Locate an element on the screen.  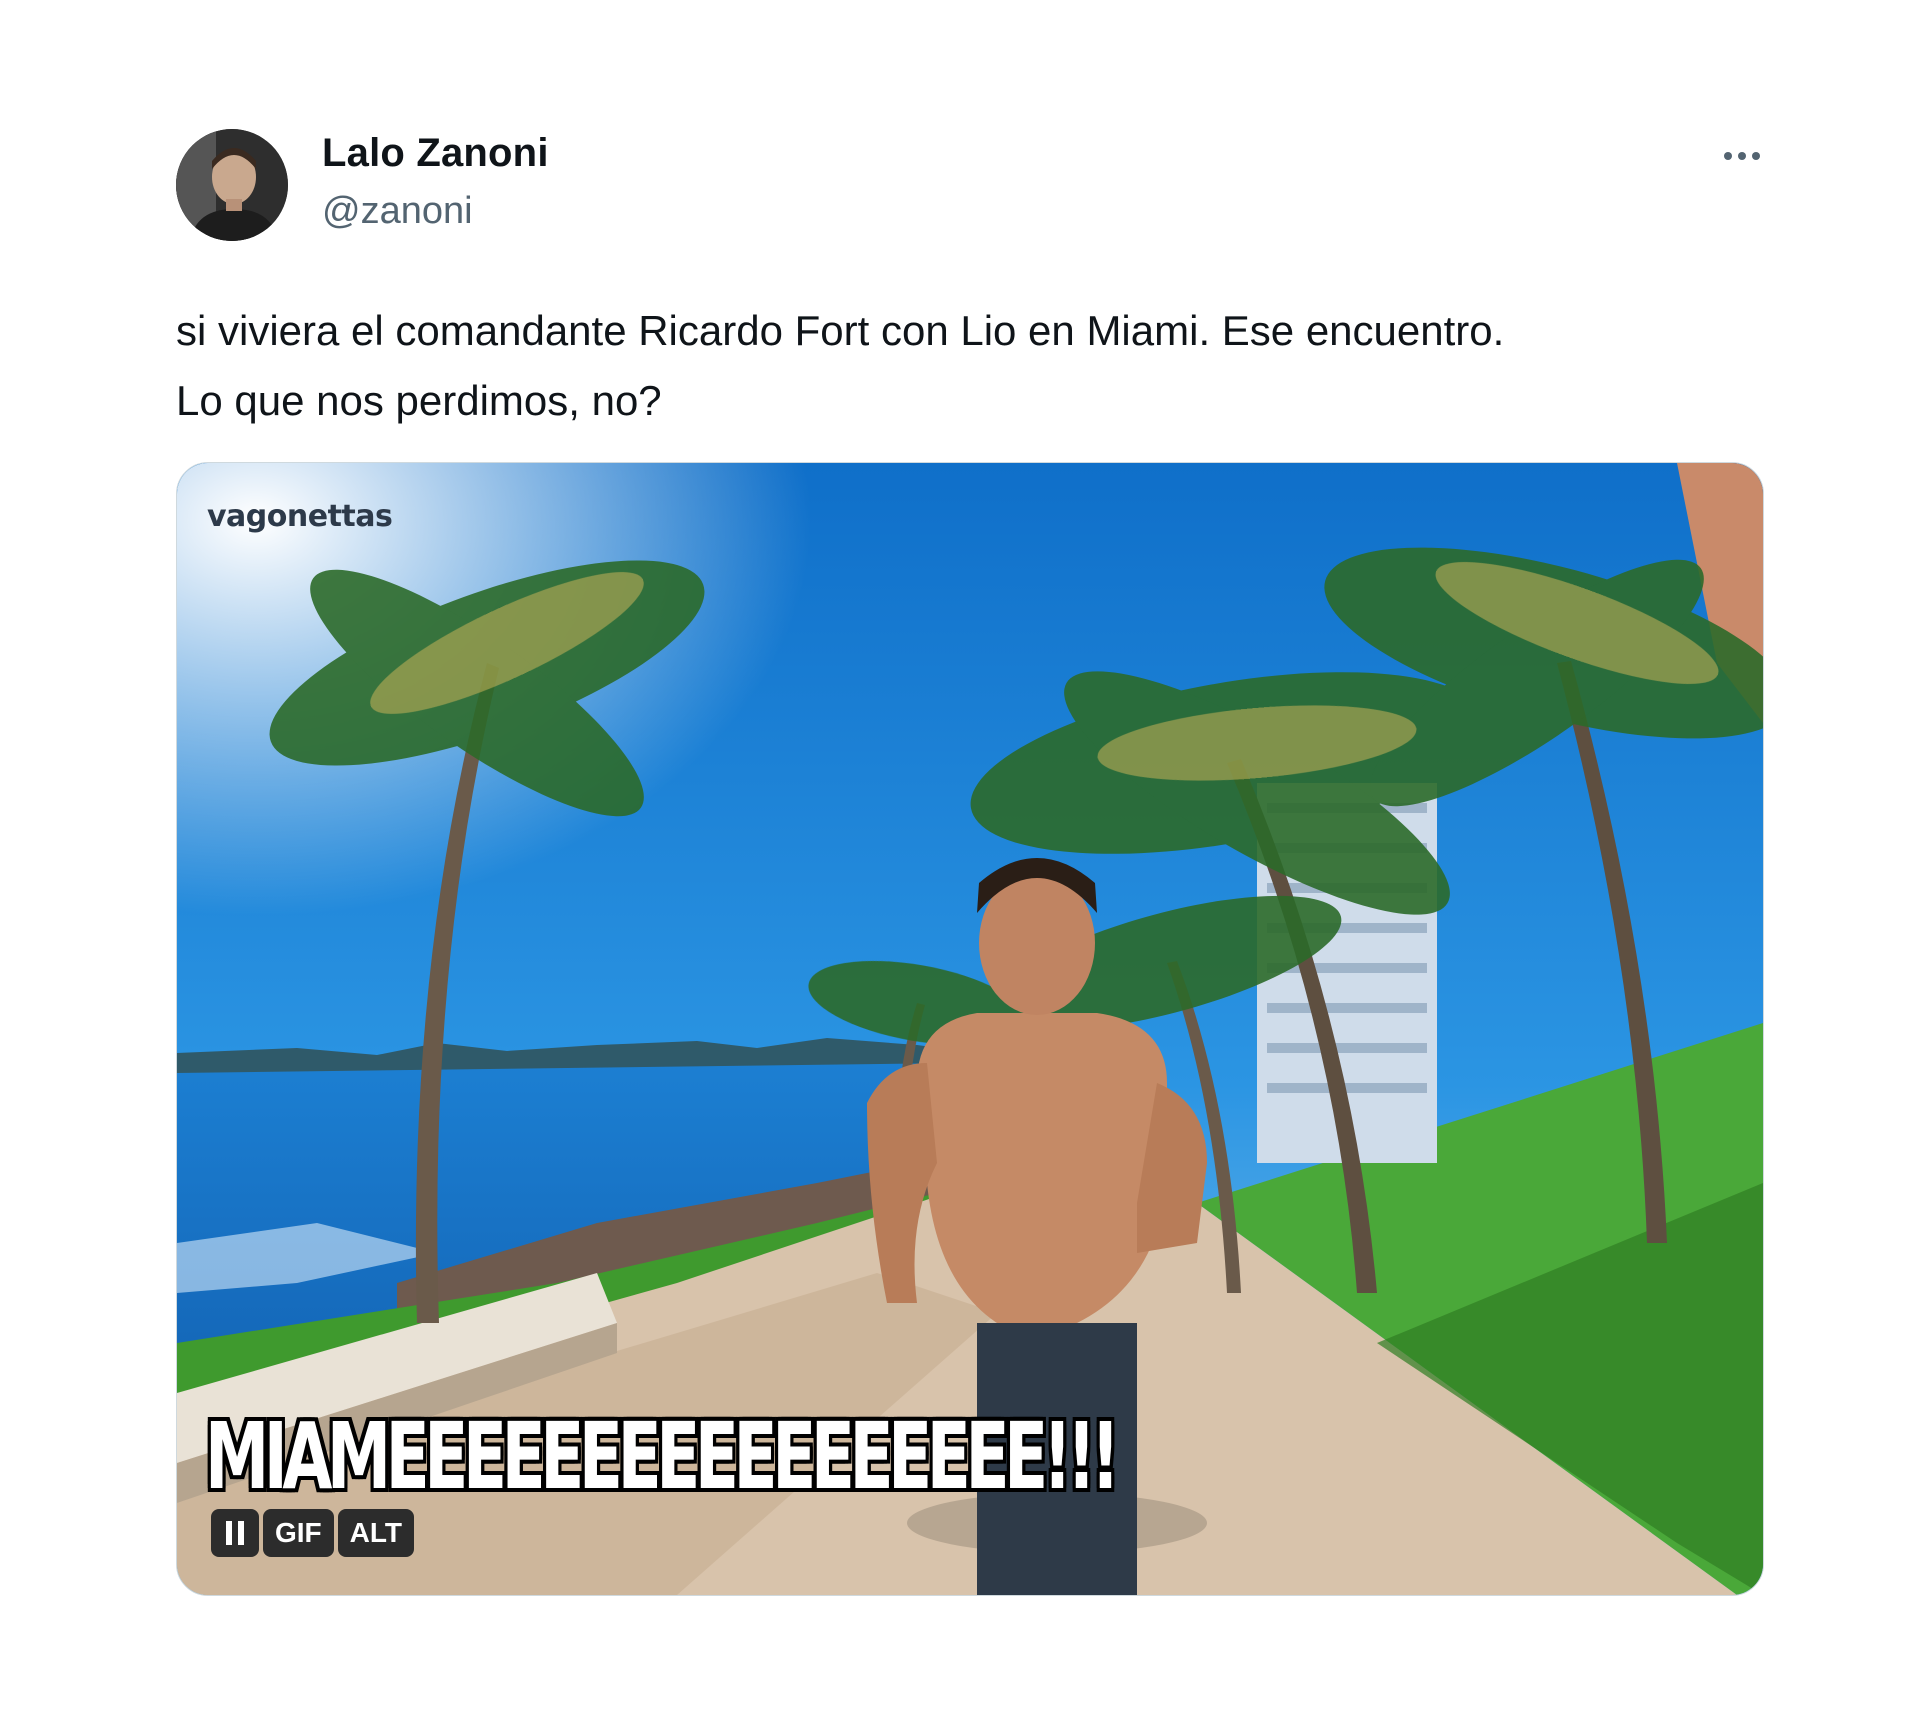
pause-button is located at coordinates (235, 1533).